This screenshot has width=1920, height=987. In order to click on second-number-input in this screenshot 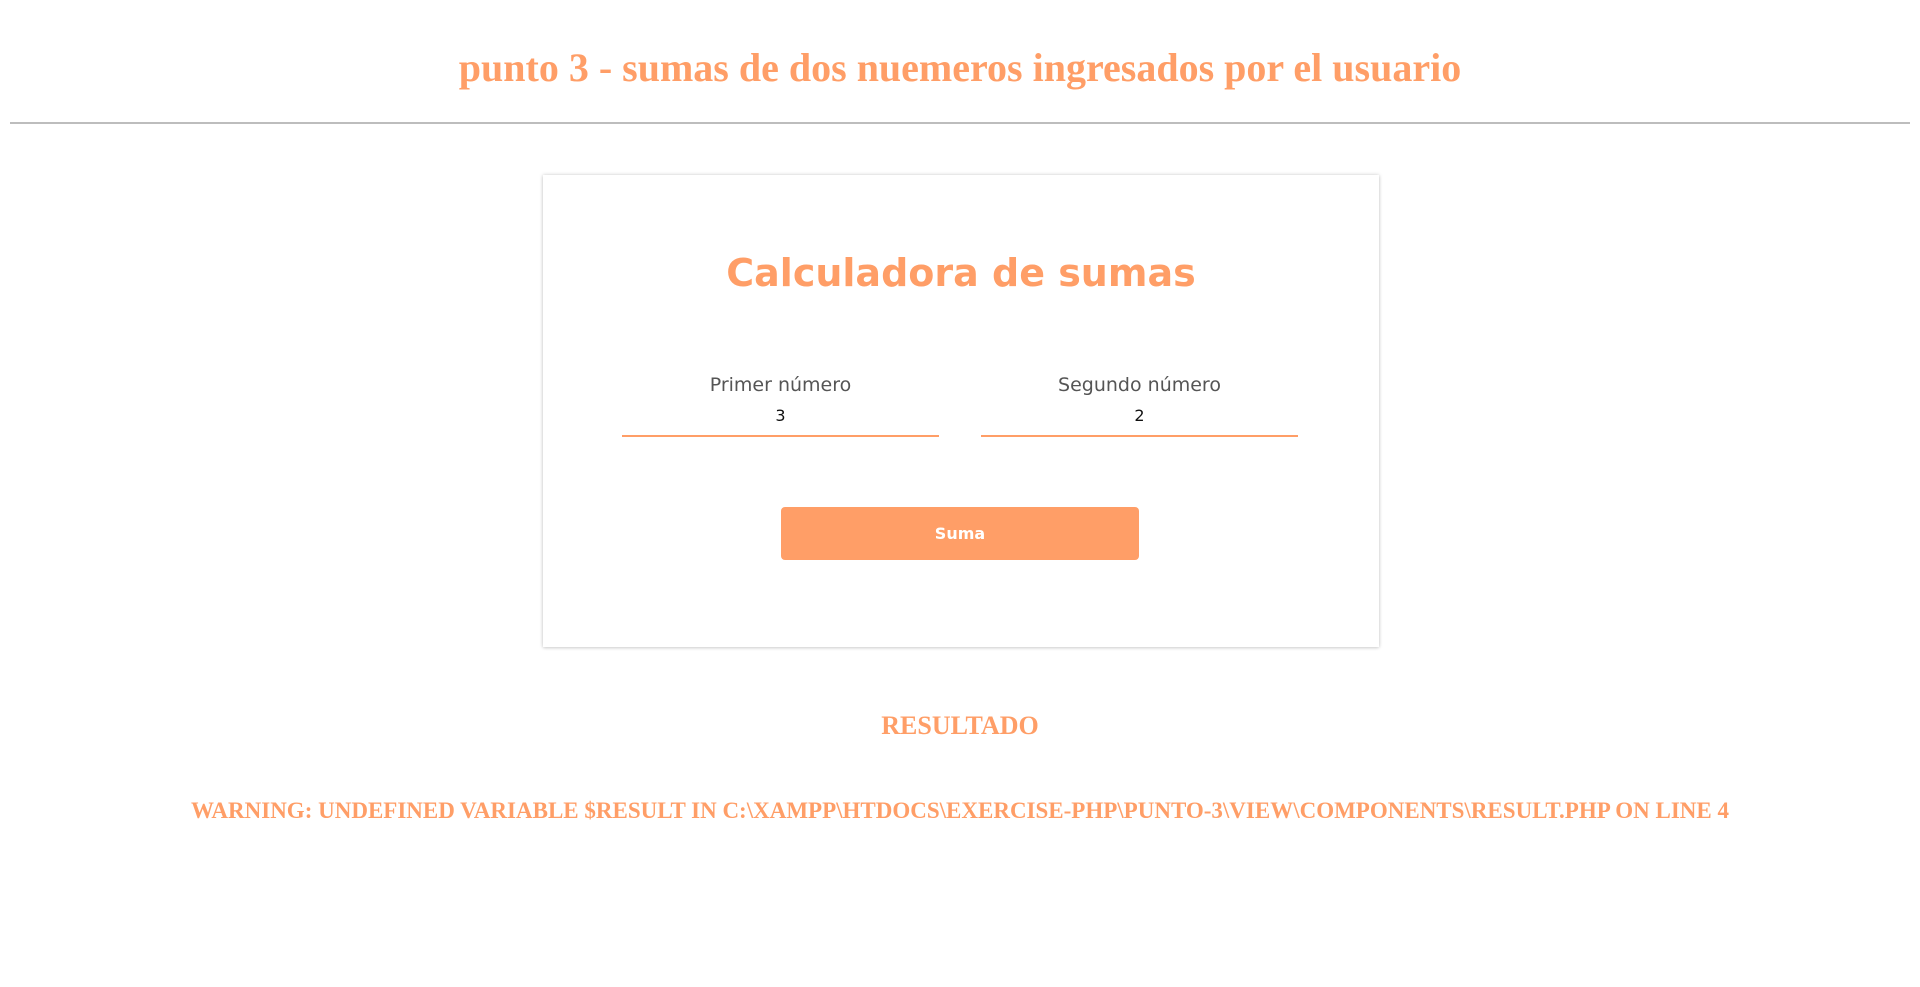, I will do `click(1139, 421)`.